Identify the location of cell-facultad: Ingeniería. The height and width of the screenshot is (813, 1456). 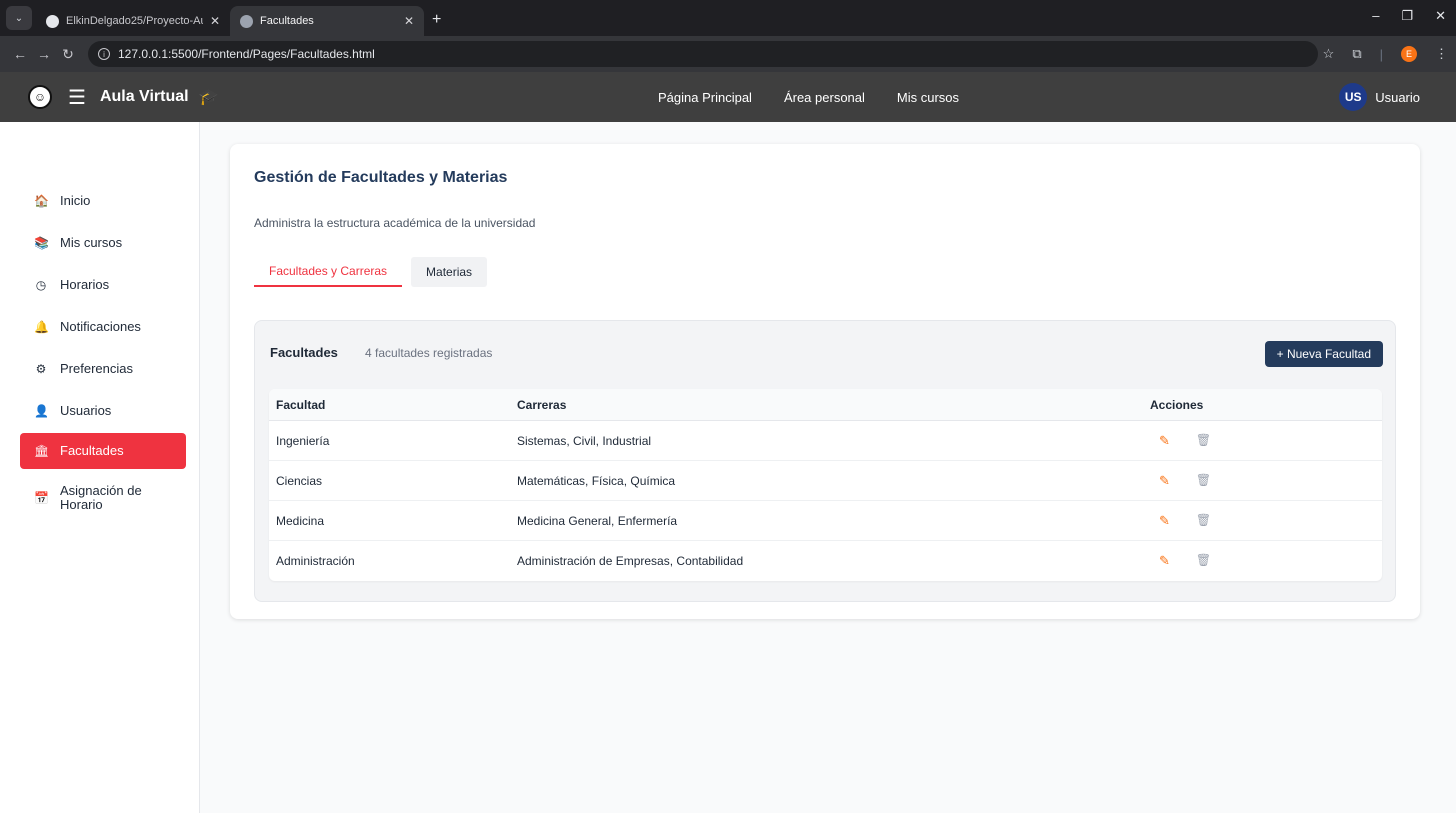
(303, 440).